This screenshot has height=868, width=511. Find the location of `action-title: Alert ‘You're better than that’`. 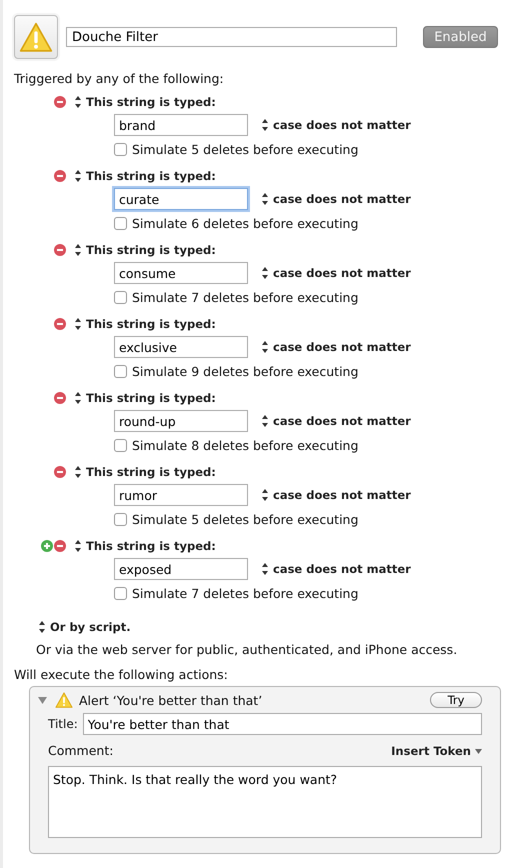

action-title: Alert ‘You're better than that’ is located at coordinates (171, 700).